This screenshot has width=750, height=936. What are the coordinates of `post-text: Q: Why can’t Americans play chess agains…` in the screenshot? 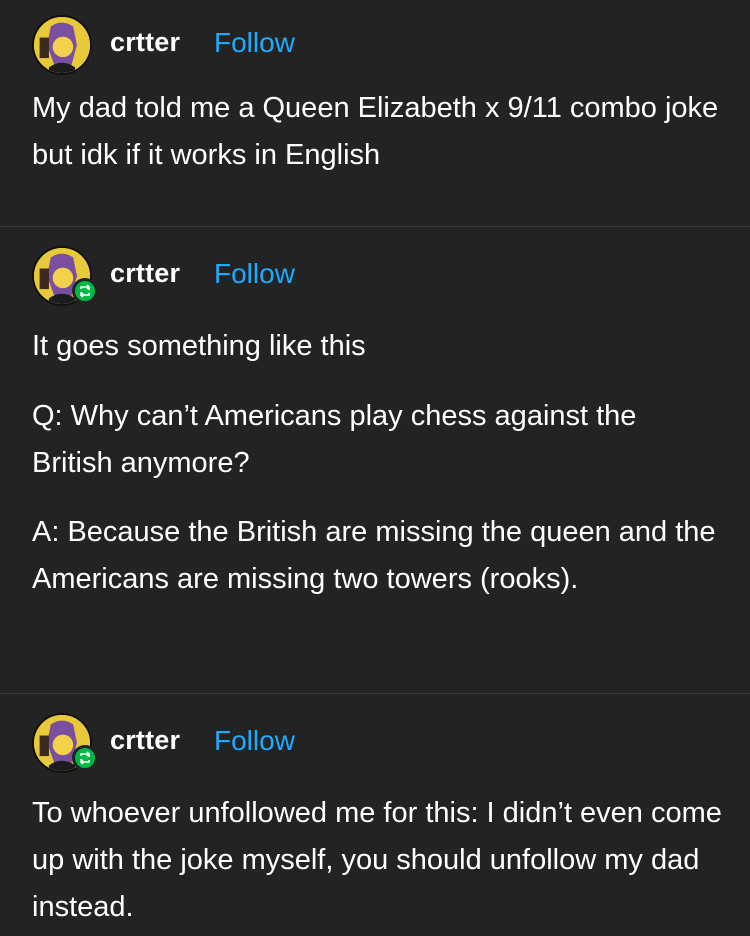 It's located at (334, 439).